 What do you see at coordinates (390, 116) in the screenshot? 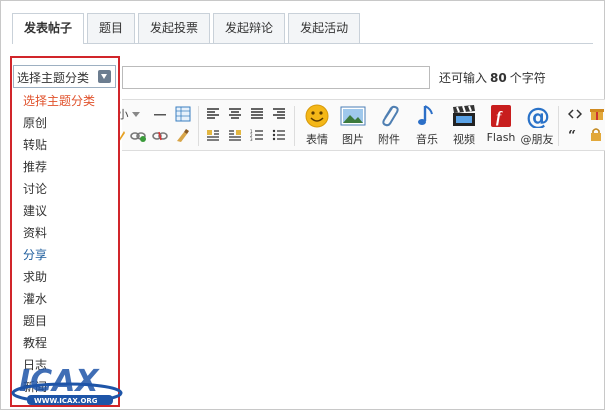
I see `paperclip-icon` at bounding box center [390, 116].